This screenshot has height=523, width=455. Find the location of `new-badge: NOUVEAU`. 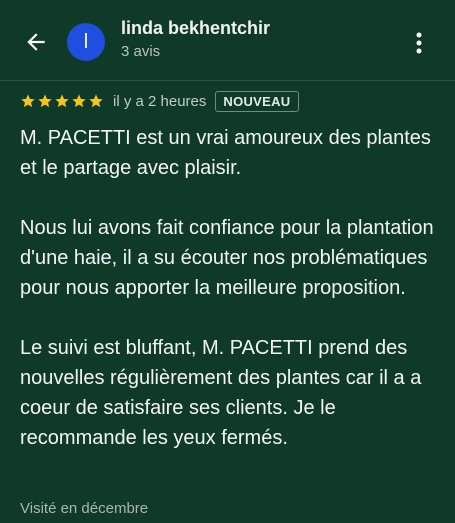

new-badge: NOUVEAU is located at coordinates (257, 101).